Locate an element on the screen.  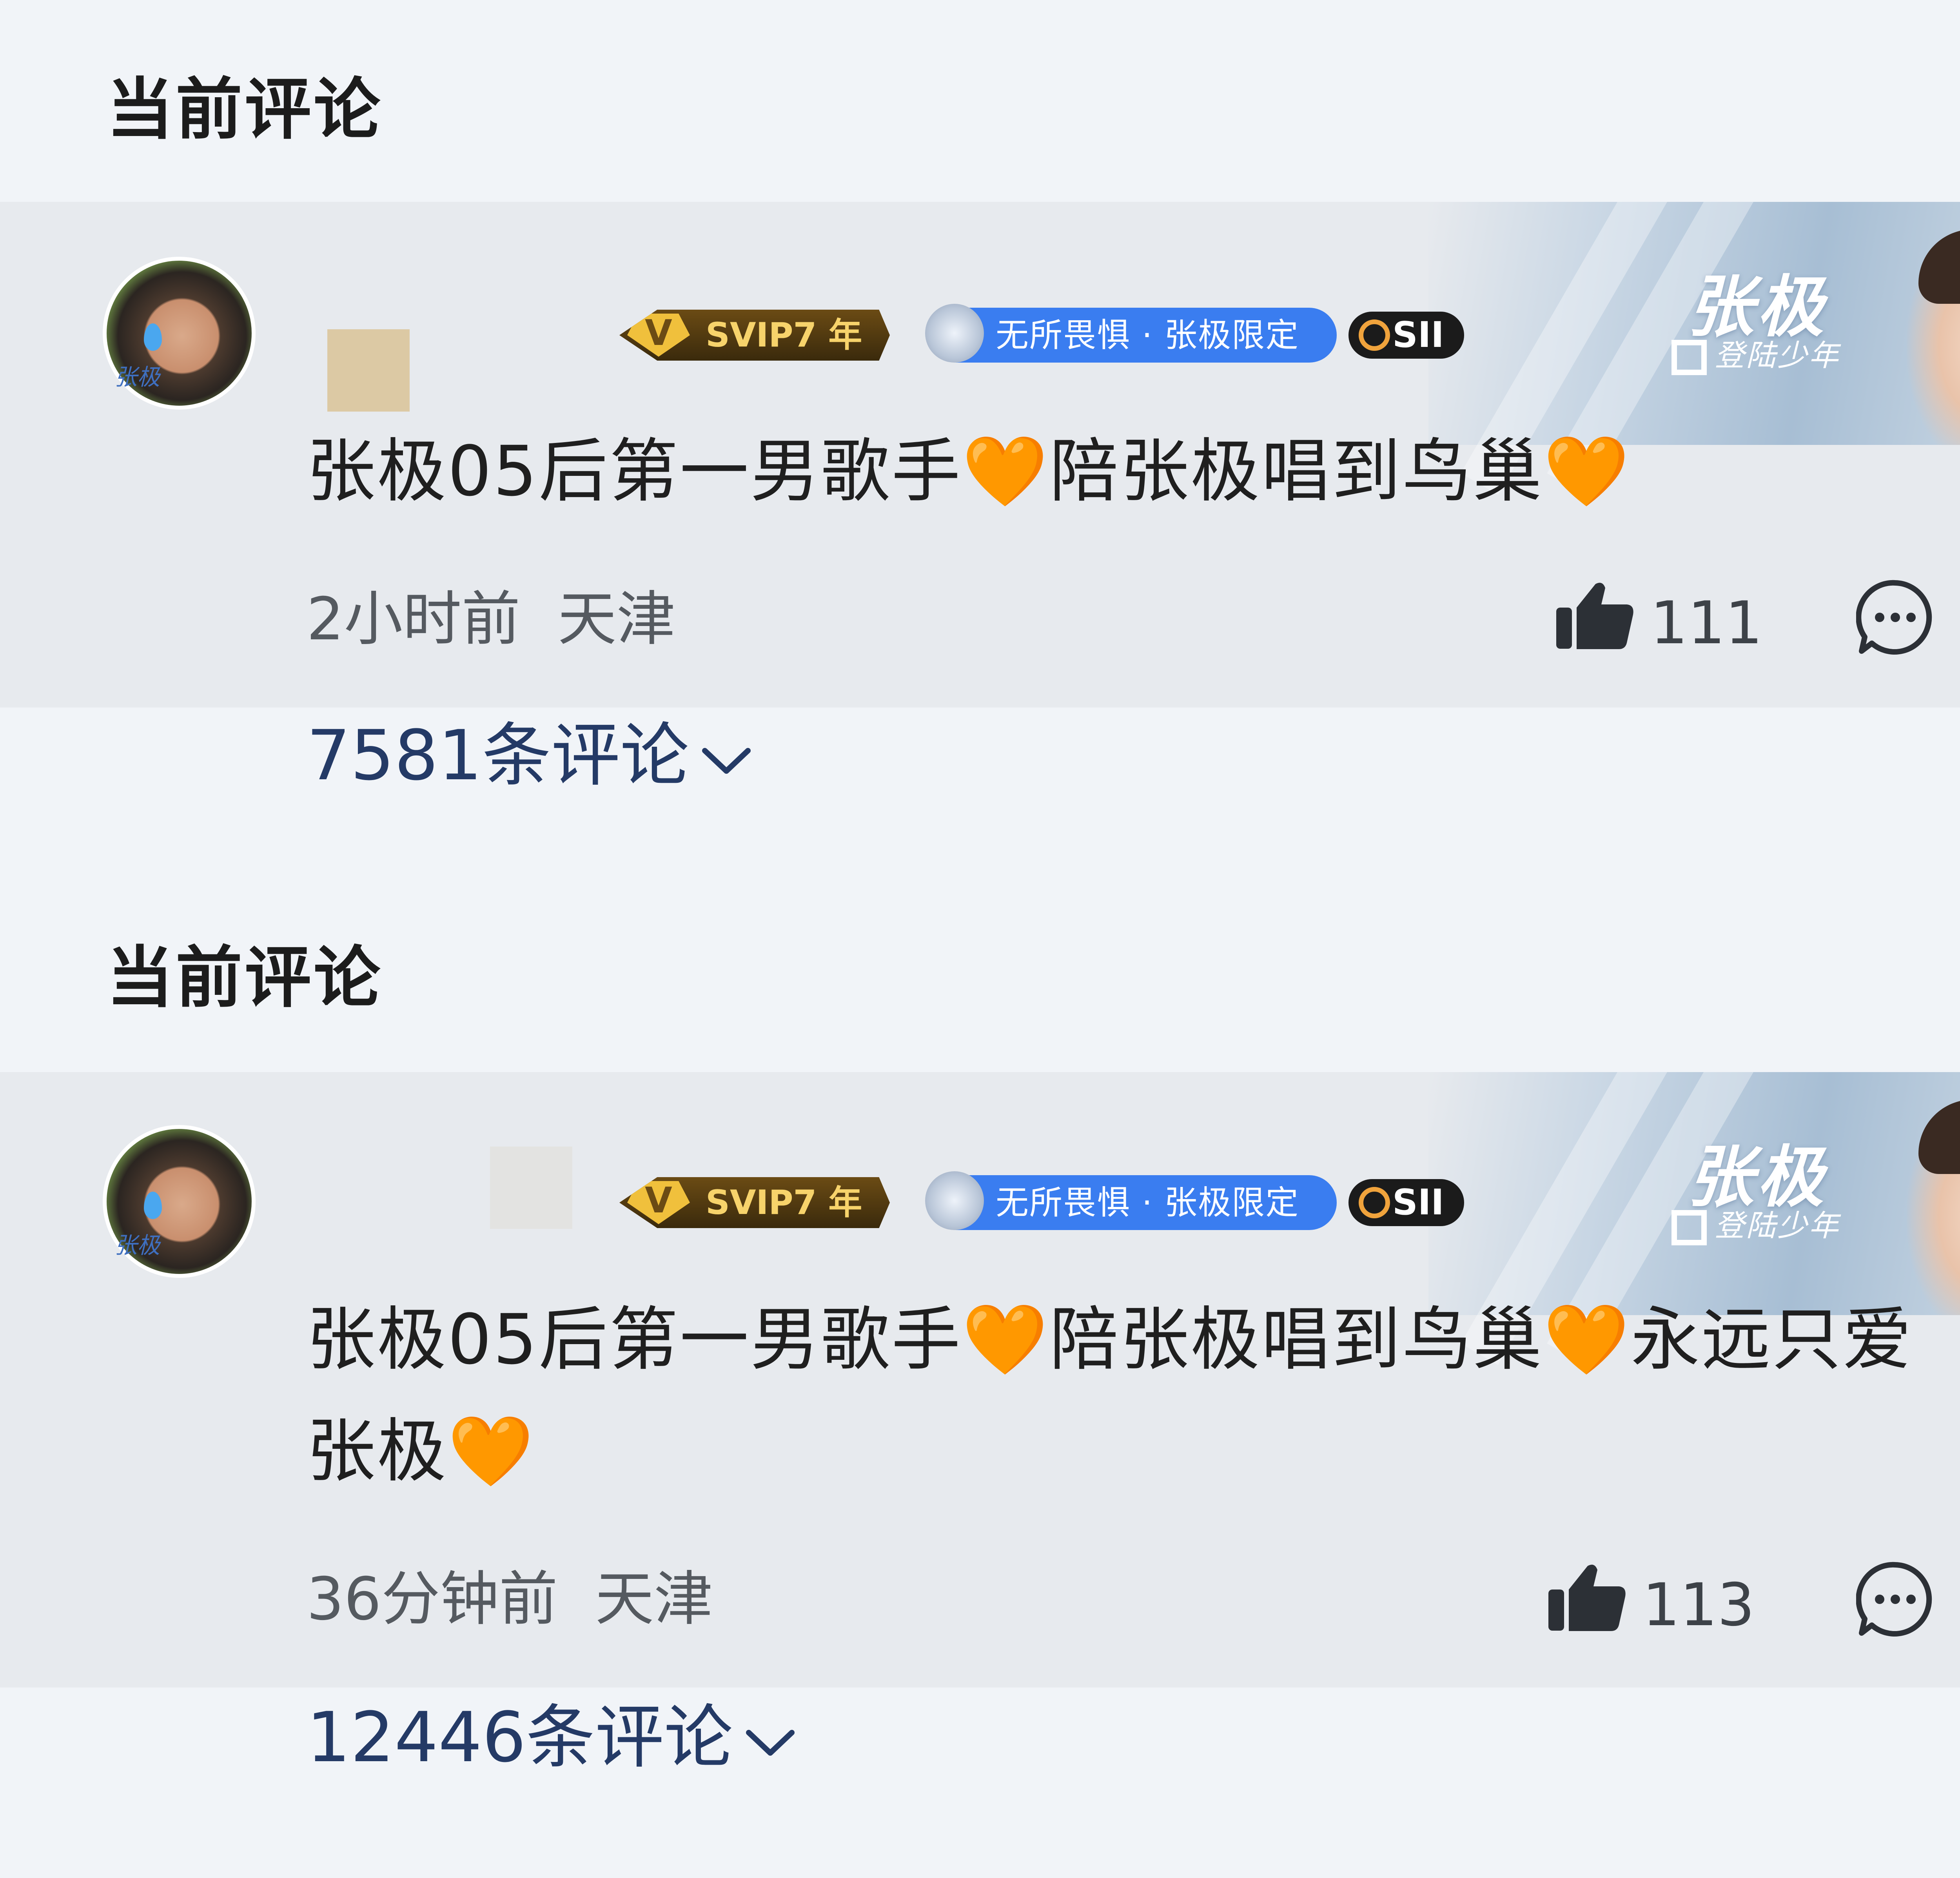
comment-meta: 2小时前 天津 is located at coordinates (491, 619).